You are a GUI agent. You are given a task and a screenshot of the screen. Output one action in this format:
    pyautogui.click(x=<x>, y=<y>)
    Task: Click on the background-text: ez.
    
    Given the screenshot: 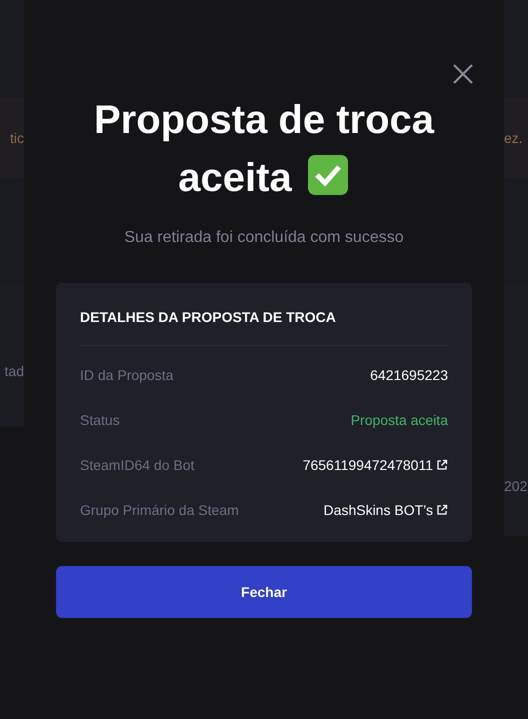 What is the action you would take?
    pyautogui.click(x=513, y=138)
    